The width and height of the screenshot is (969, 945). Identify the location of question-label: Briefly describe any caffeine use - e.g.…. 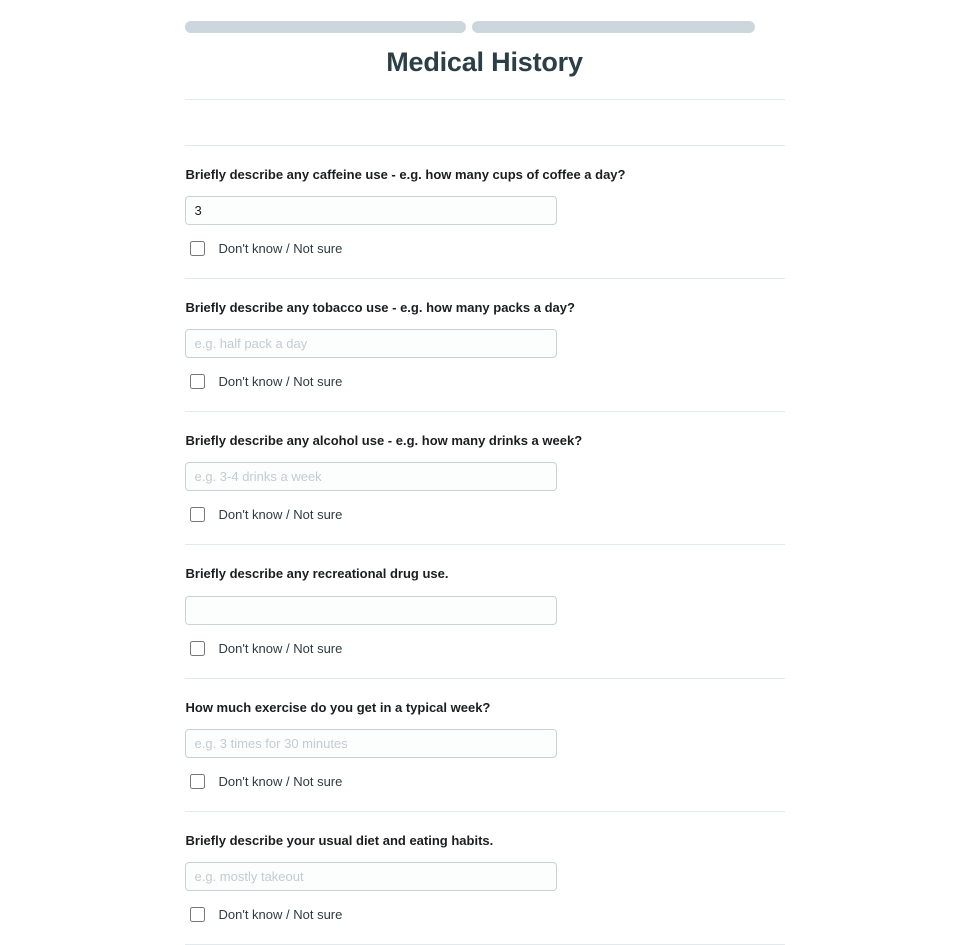
(405, 174).